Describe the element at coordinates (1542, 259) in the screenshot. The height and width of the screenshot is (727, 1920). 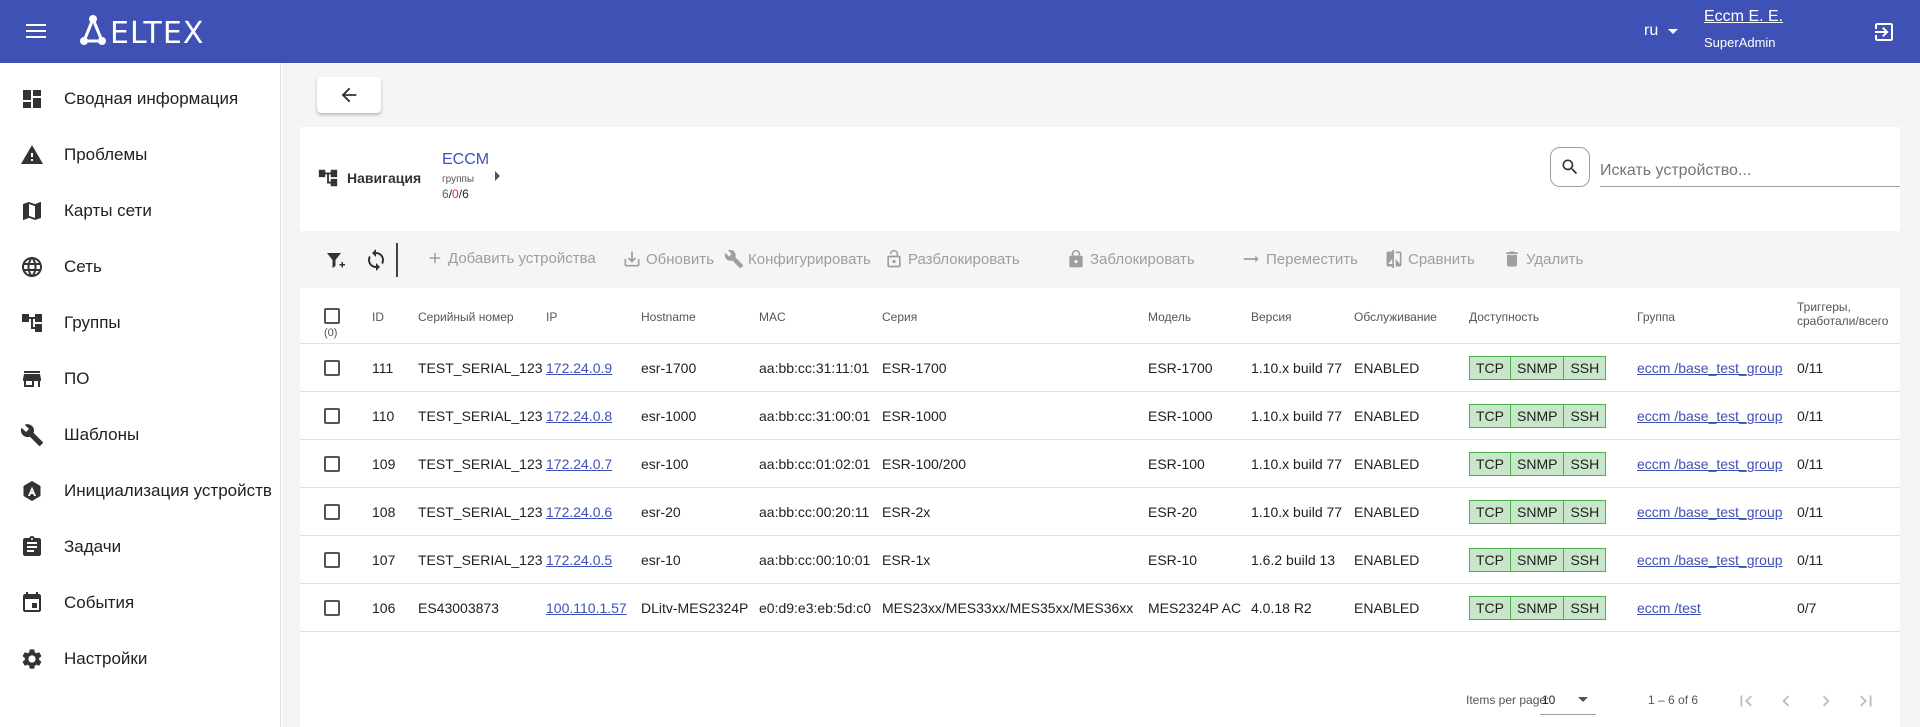
I see `delete-button: Удалить` at that location.